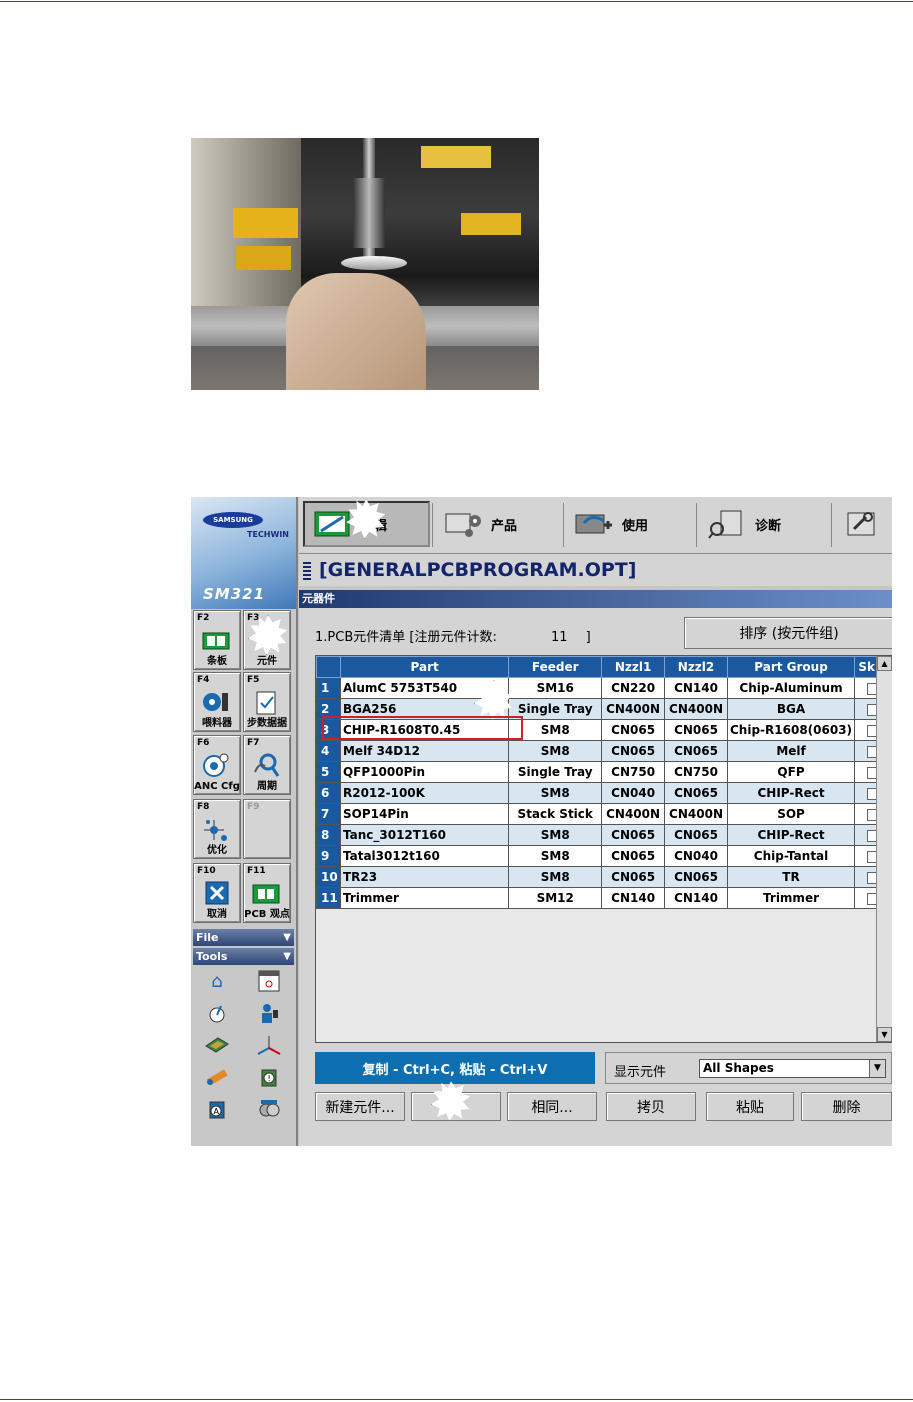 The image size is (913, 1402). Describe the element at coordinates (217, 723) in the screenshot. I see `fkey-label: 喂料器` at that location.